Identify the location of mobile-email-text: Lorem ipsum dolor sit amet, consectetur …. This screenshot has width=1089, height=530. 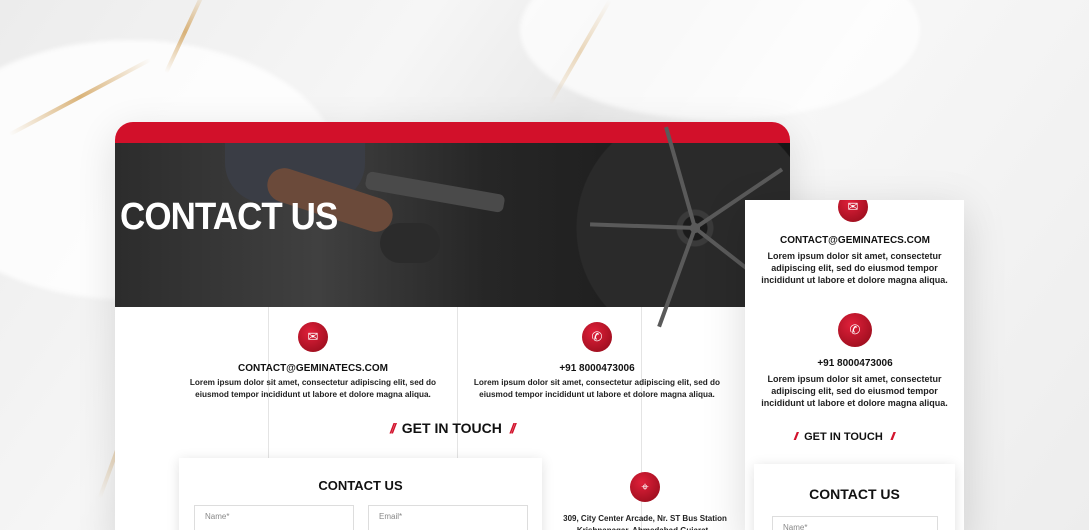
(854, 268).